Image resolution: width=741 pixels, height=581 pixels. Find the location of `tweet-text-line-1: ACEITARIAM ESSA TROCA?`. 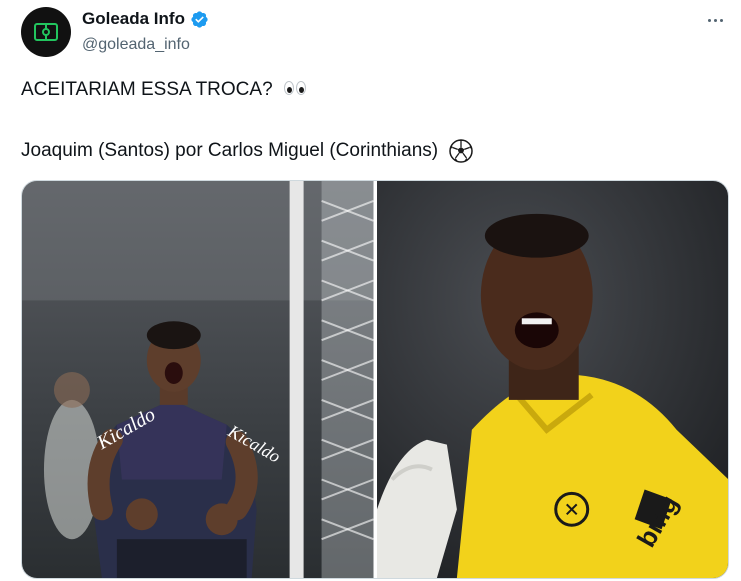

tweet-text-line-1: ACEITARIAM ESSA TROCA? is located at coordinates (164, 90).